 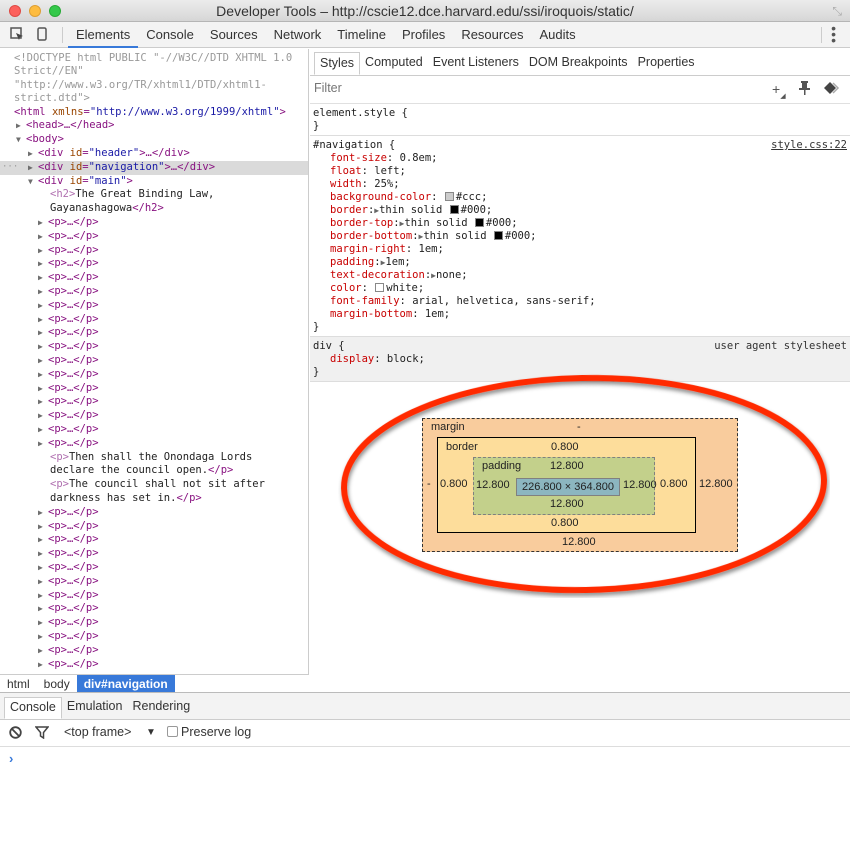 What do you see at coordinates (209, 732) in the screenshot?
I see `preserve-log-checkbox: Preserve log` at bounding box center [209, 732].